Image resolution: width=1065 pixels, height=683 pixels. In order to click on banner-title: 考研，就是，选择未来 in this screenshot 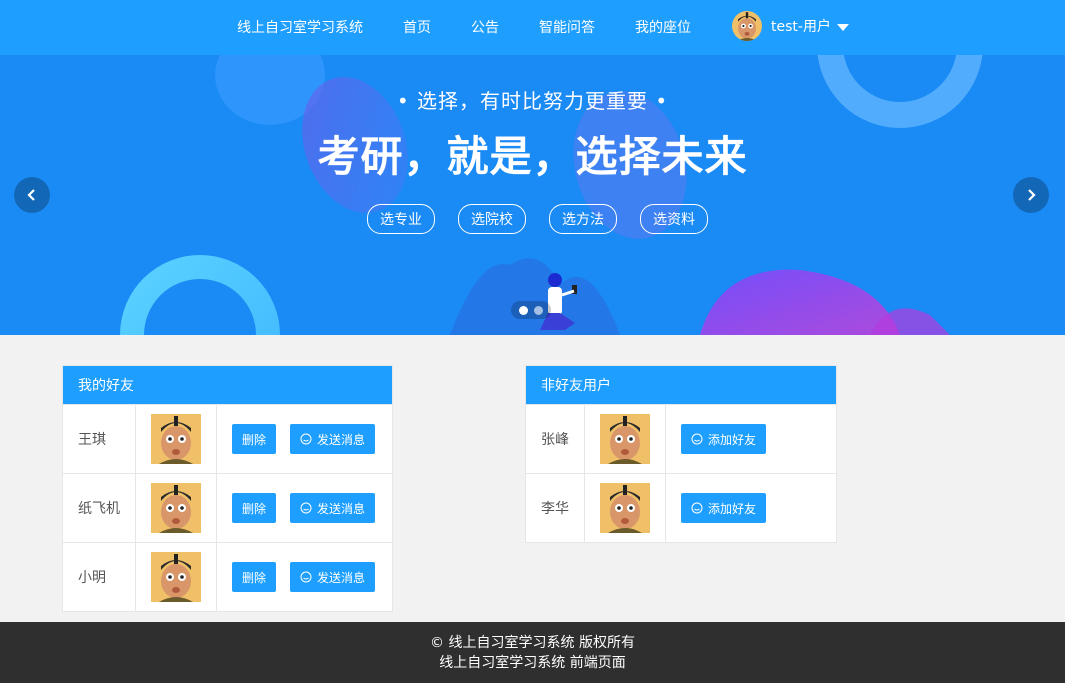, I will do `click(532, 156)`.